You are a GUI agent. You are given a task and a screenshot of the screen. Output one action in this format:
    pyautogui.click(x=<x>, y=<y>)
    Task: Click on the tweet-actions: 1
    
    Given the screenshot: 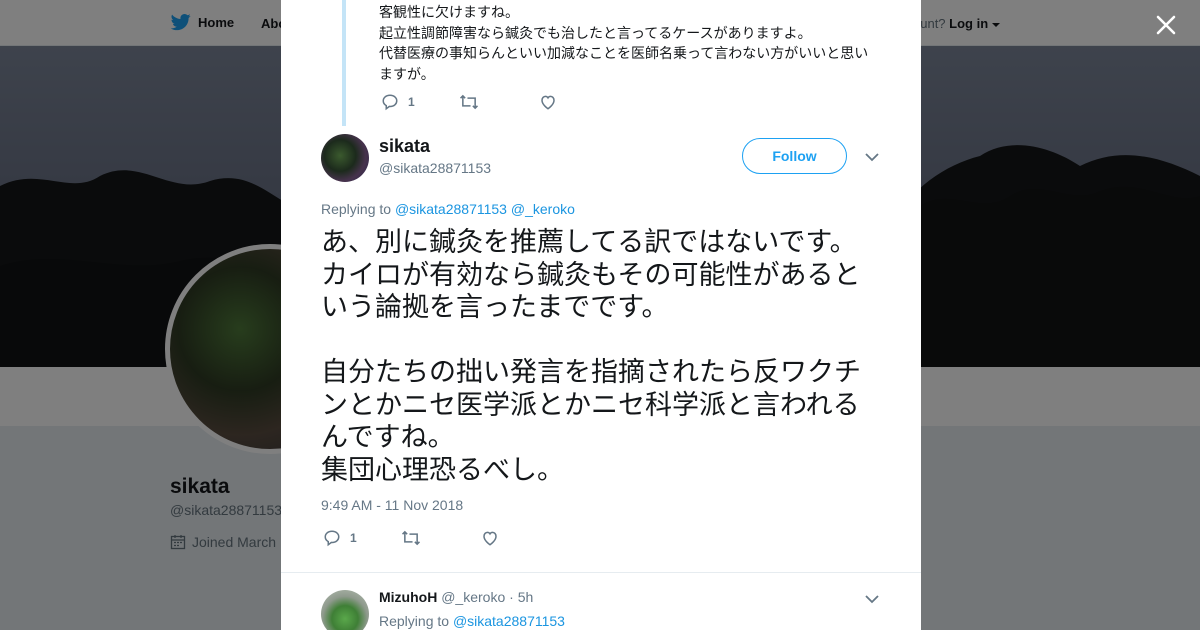 What is the action you would take?
    pyautogui.click(x=411, y=538)
    